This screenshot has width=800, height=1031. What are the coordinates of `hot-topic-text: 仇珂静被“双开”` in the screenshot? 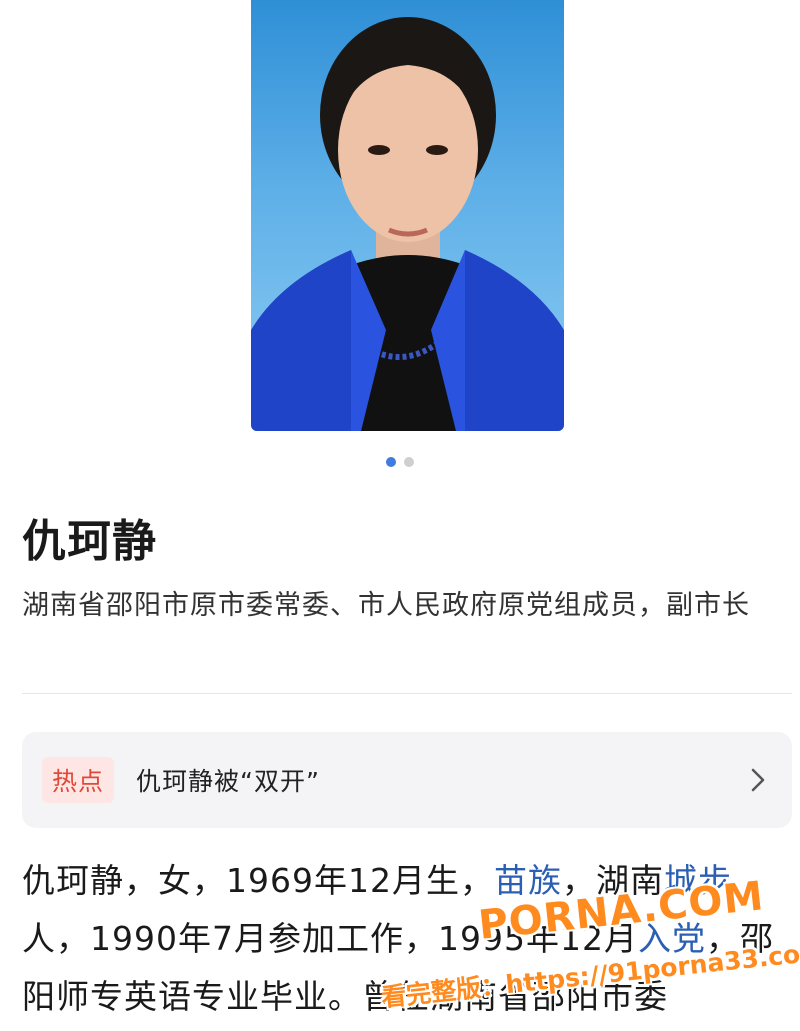 It's located at (442, 780).